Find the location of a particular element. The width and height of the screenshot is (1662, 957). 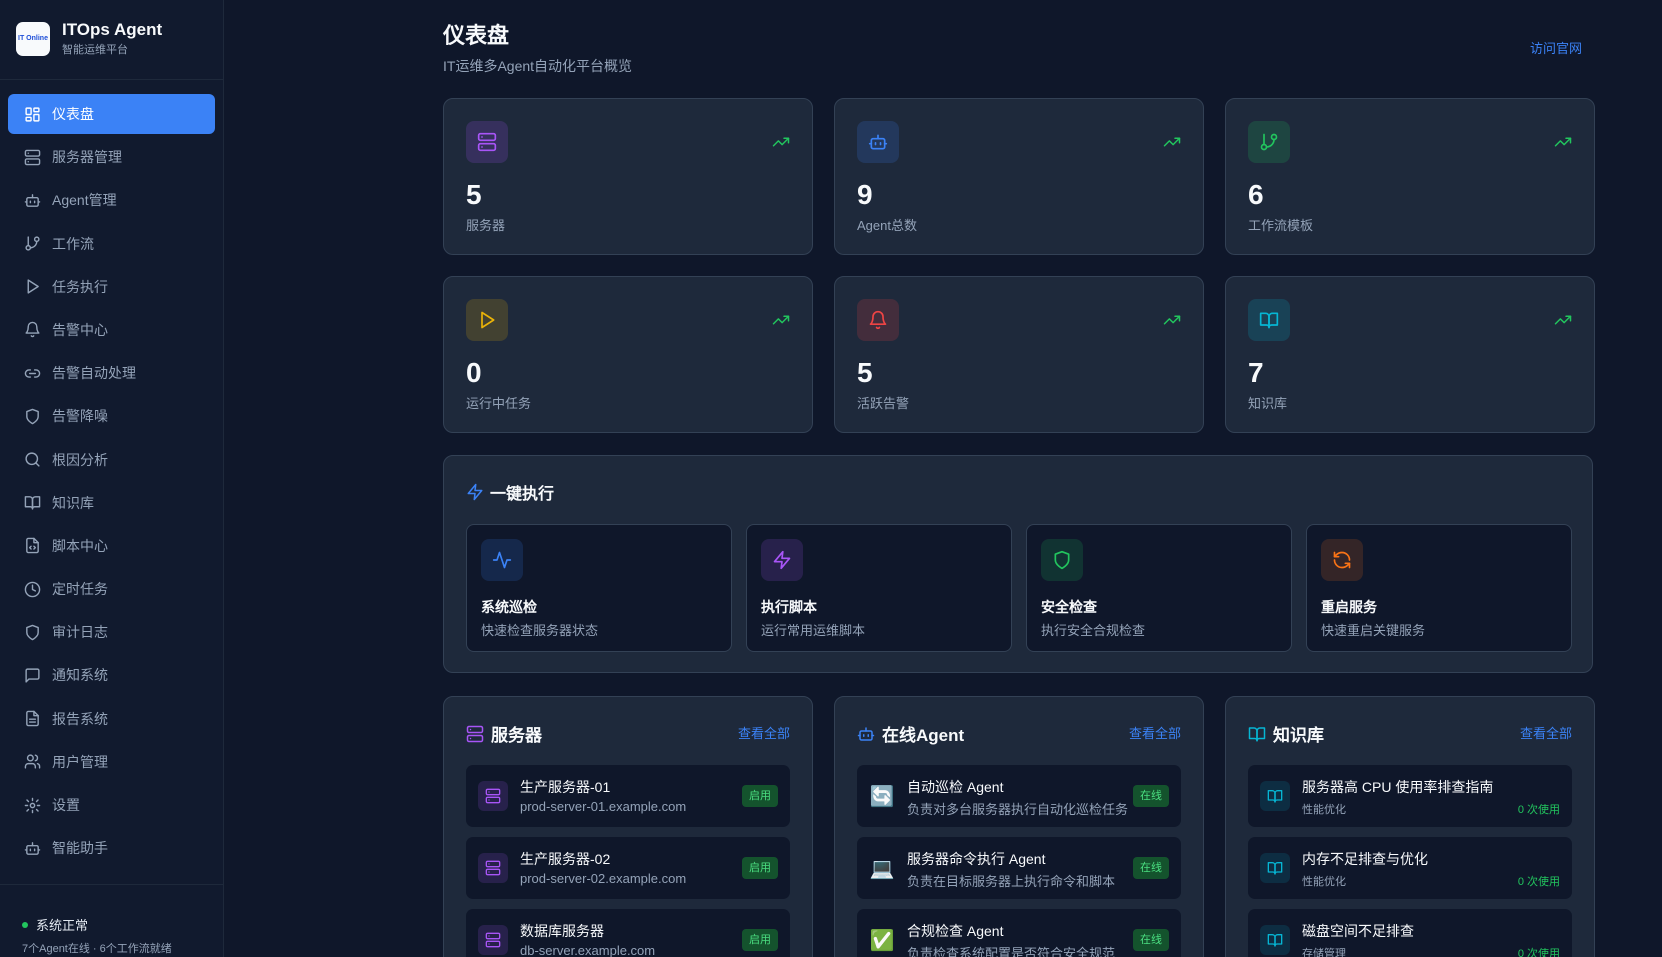

sidebar-item-4: 工作流 is located at coordinates (111, 244).